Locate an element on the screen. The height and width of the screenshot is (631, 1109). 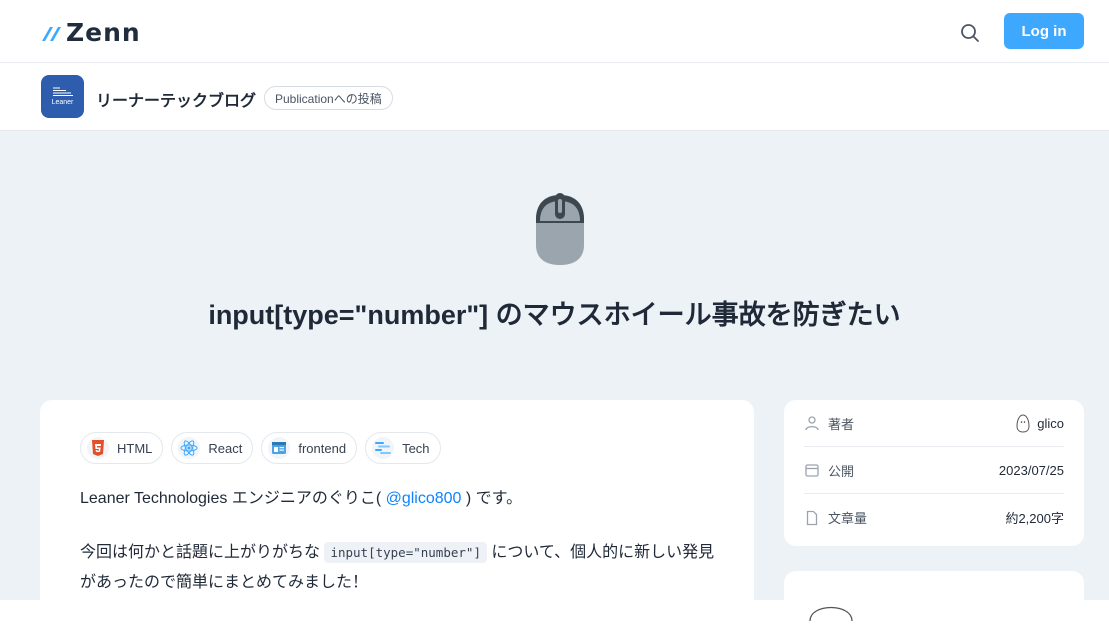
topic-label: HTML is located at coordinates (135, 448).